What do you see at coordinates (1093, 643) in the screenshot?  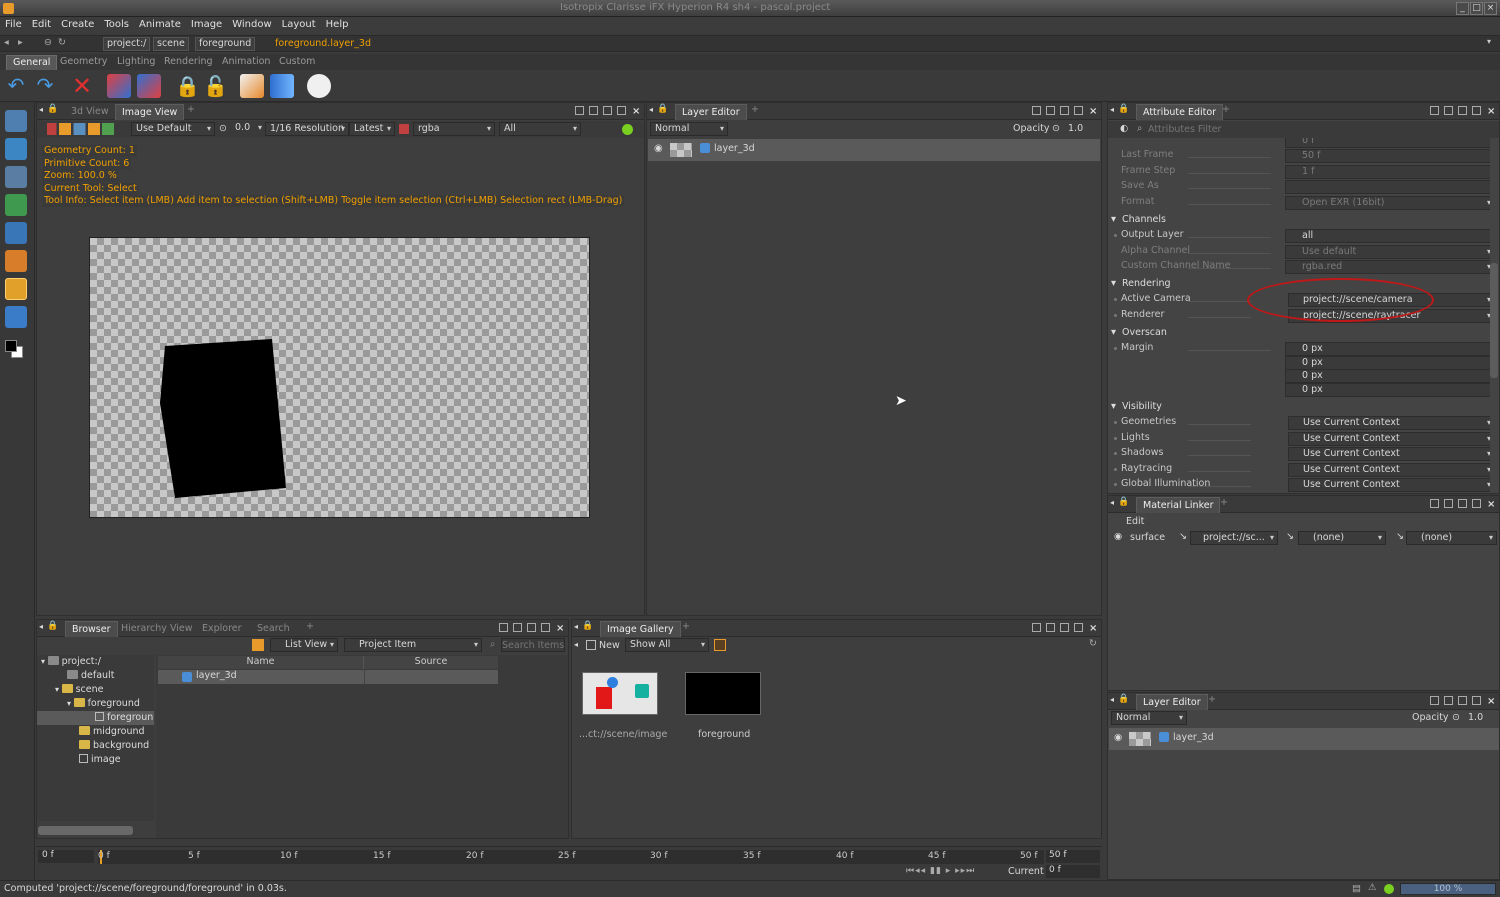 I see `refresh-icon: ↻` at bounding box center [1093, 643].